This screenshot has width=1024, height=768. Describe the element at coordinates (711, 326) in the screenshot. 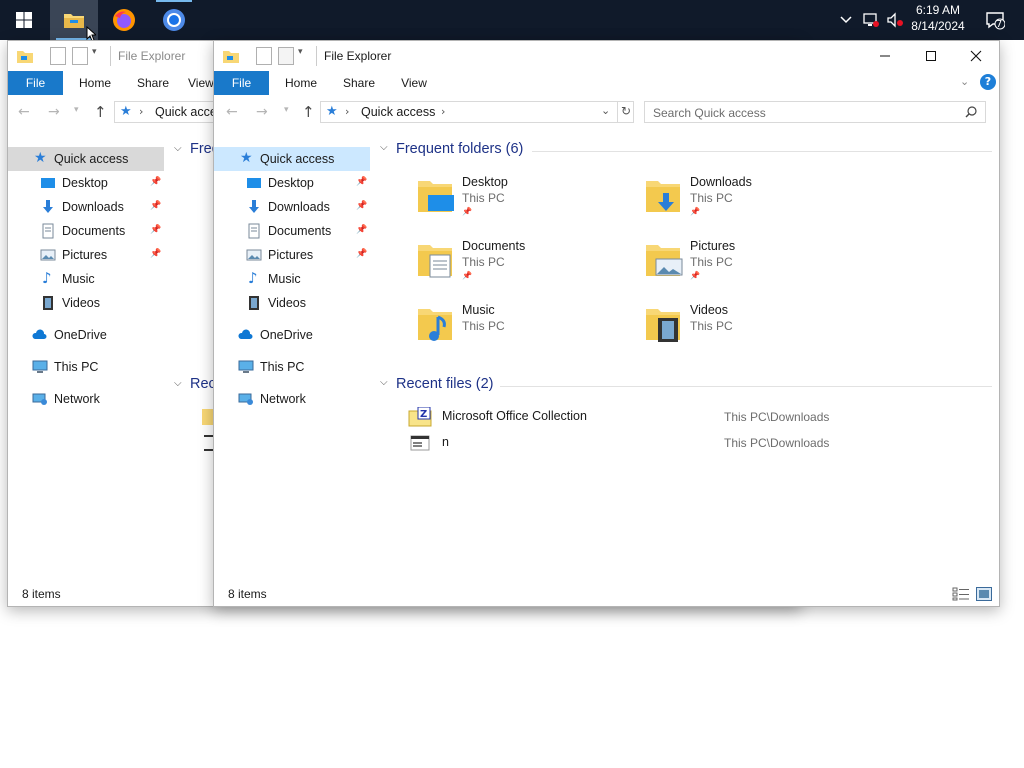

I see `folder-location: This PC` at that location.